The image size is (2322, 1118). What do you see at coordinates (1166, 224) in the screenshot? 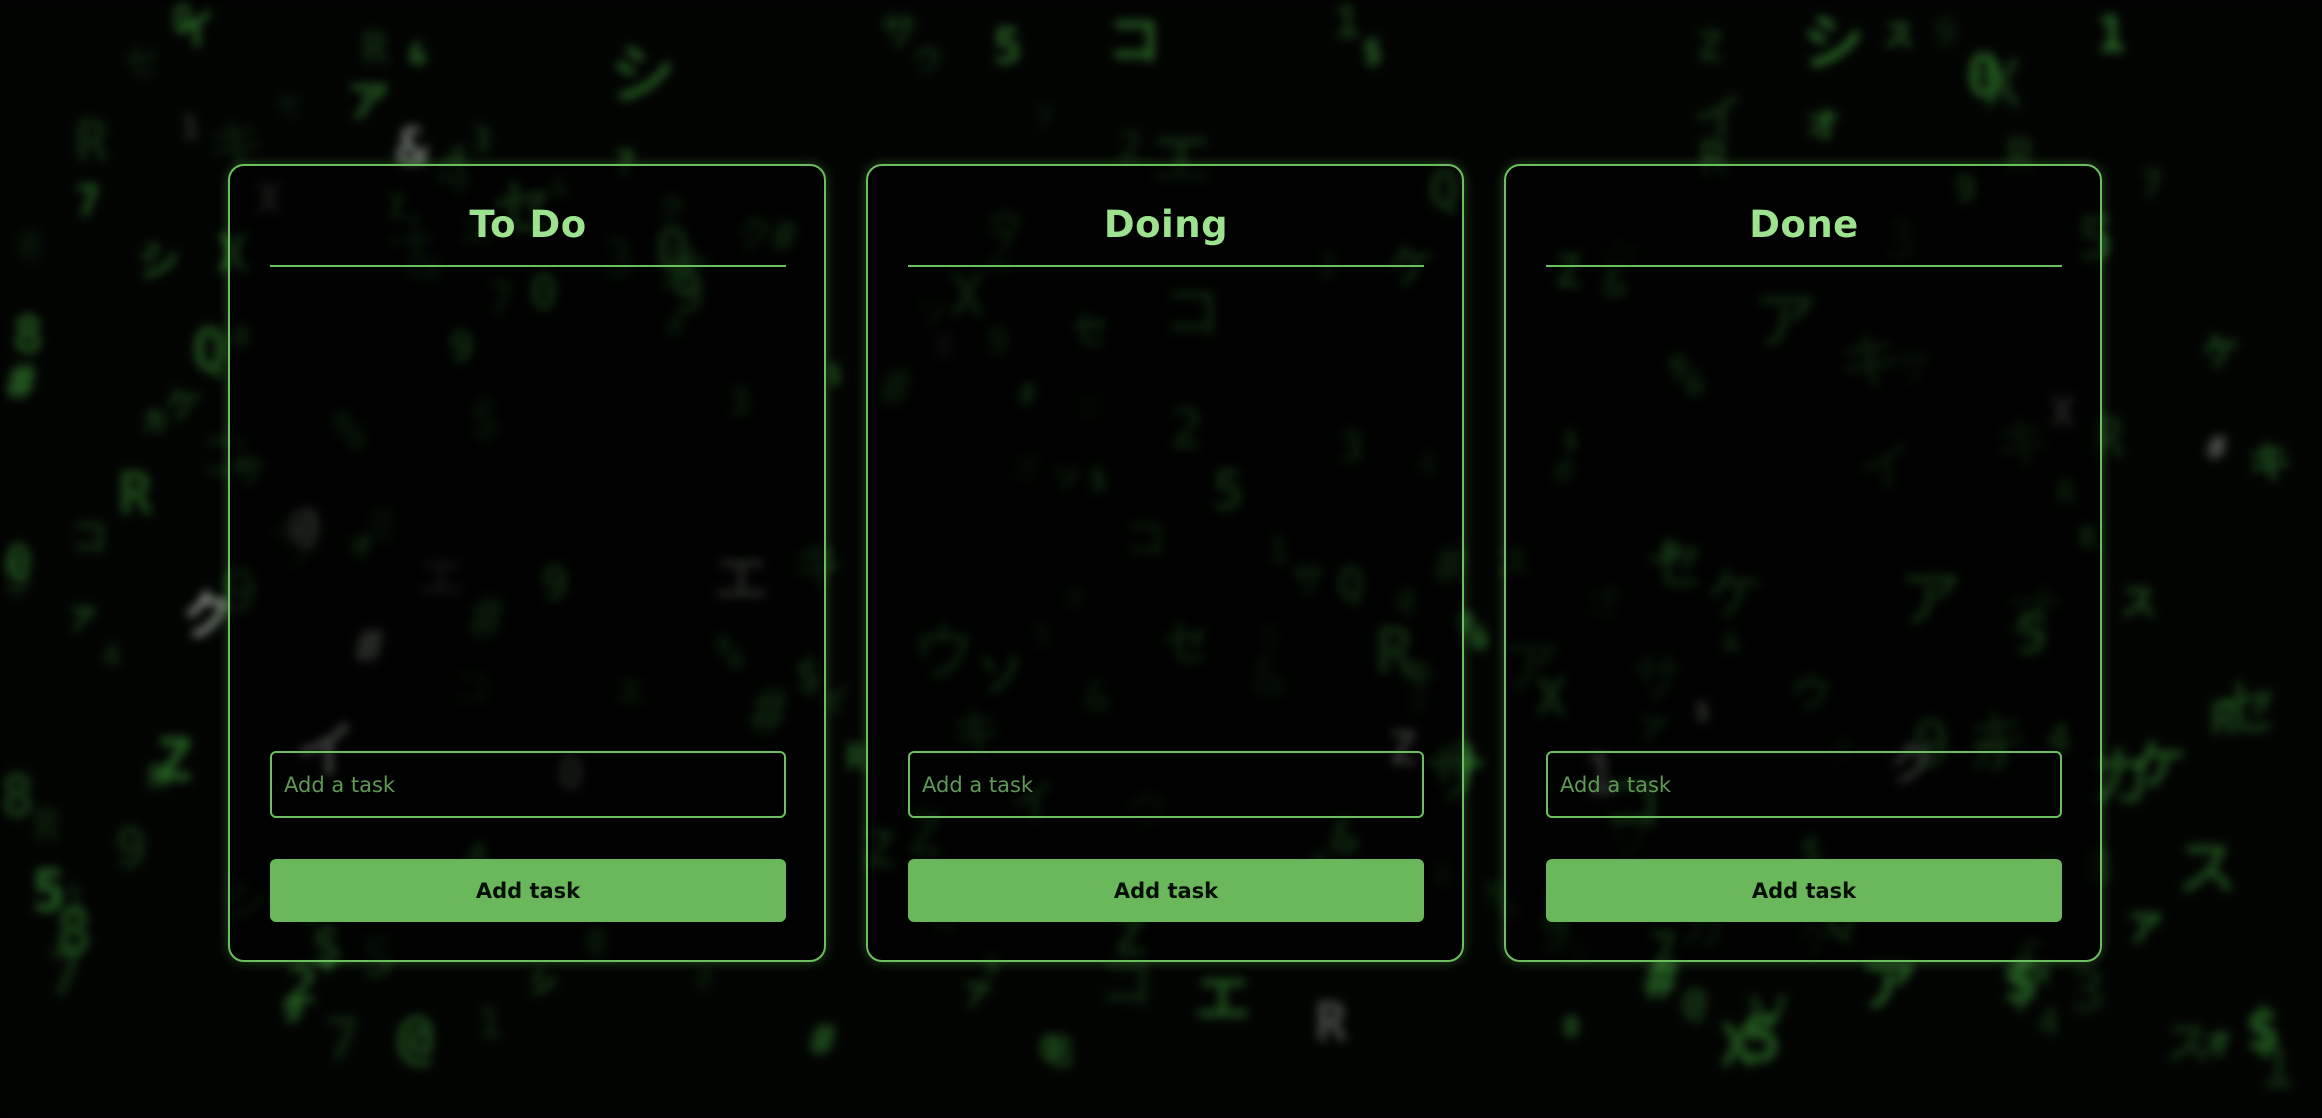
I see `column-title: Doing` at bounding box center [1166, 224].